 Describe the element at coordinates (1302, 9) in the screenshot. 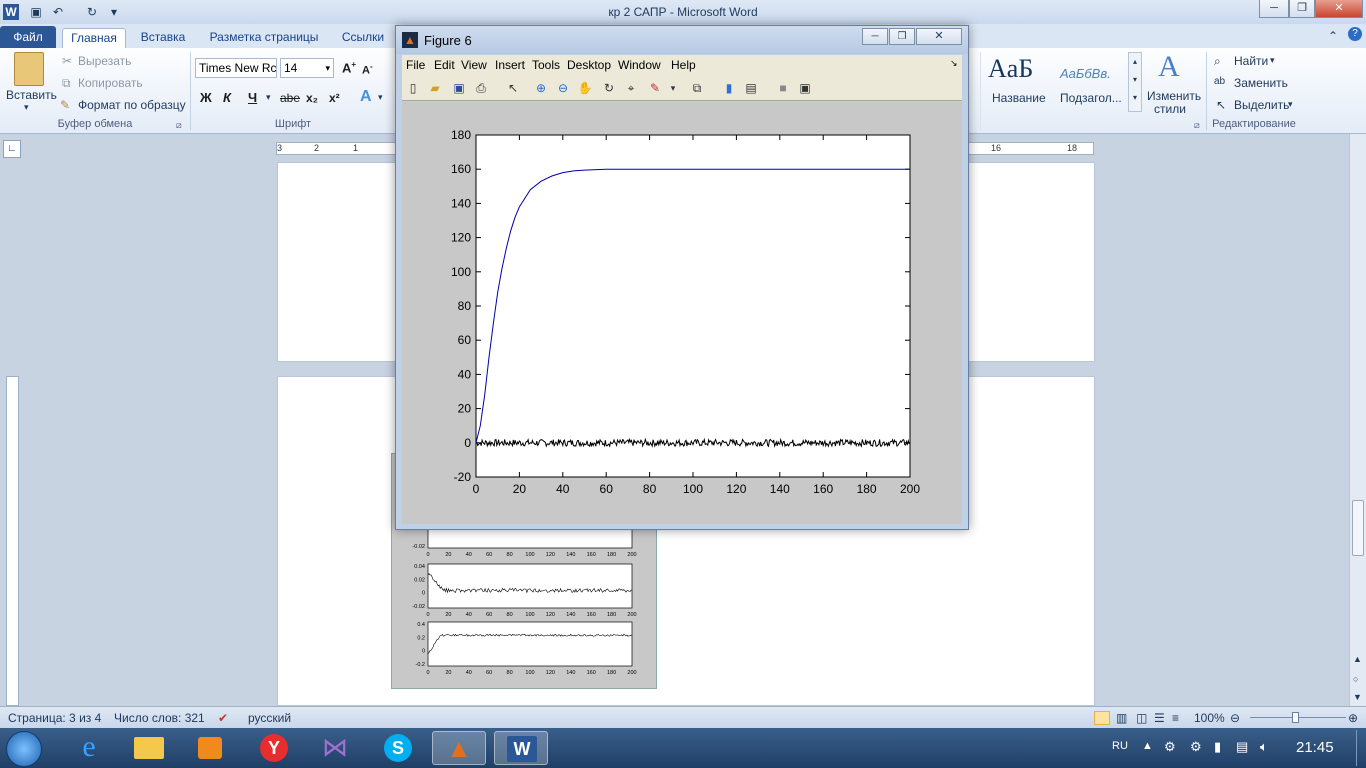

I see `restore-button: ❐` at that location.